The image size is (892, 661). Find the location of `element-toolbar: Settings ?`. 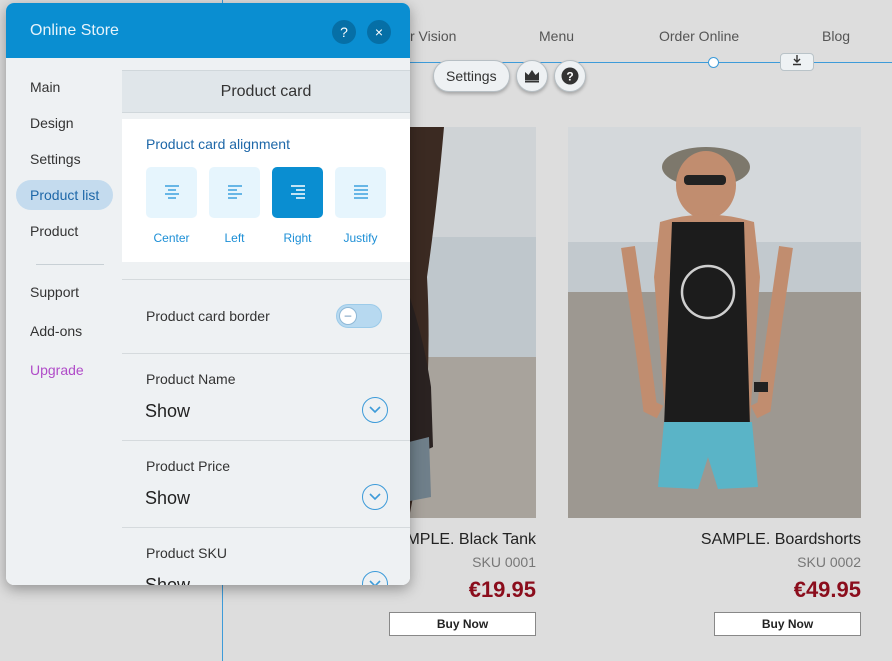

element-toolbar: Settings ? is located at coordinates (509, 76).